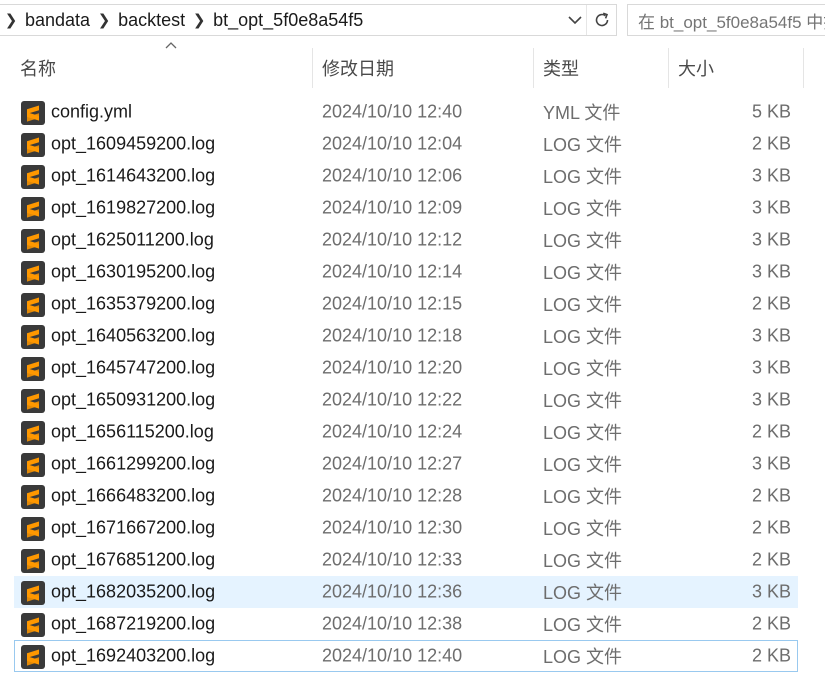 The width and height of the screenshot is (825, 688). What do you see at coordinates (392, 175) in the screenshot?
I see `file-modified-date: 2024/10/10 12:06` at bounding box center [392, 175].